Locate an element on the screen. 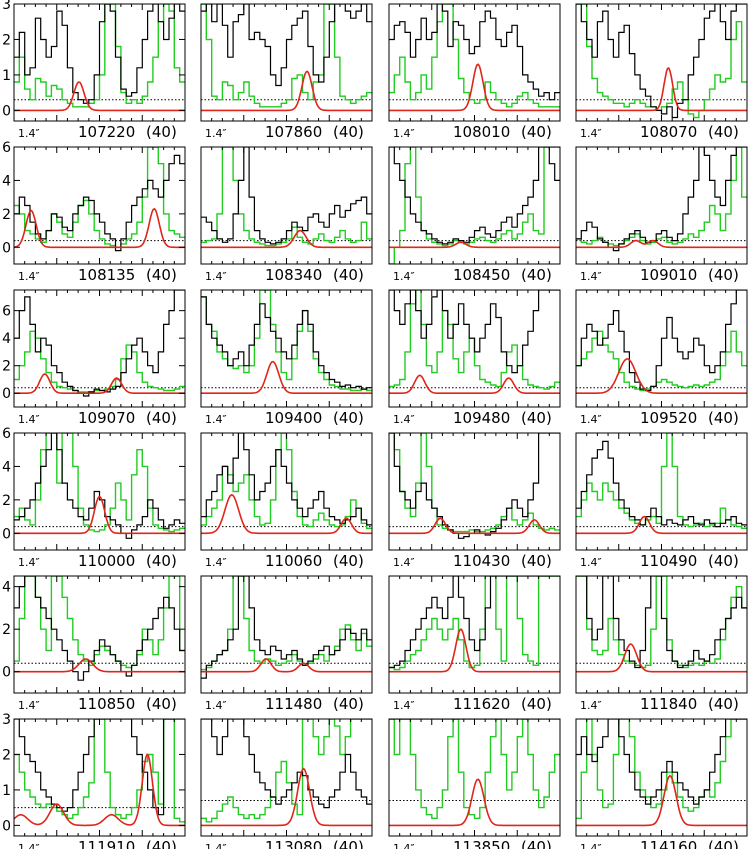 This screenshot has height=849, width=752. panel-111620: 1.4″ 111620 (40) is located at coordinates (474, 644).